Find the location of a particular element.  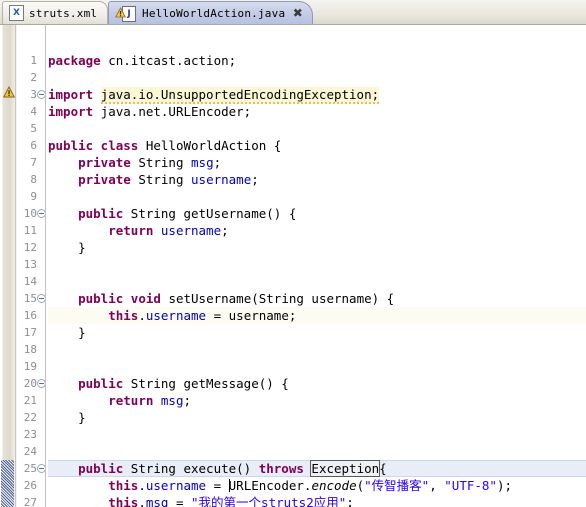

code-line-11: return username; is located at coordinates (138, 230).